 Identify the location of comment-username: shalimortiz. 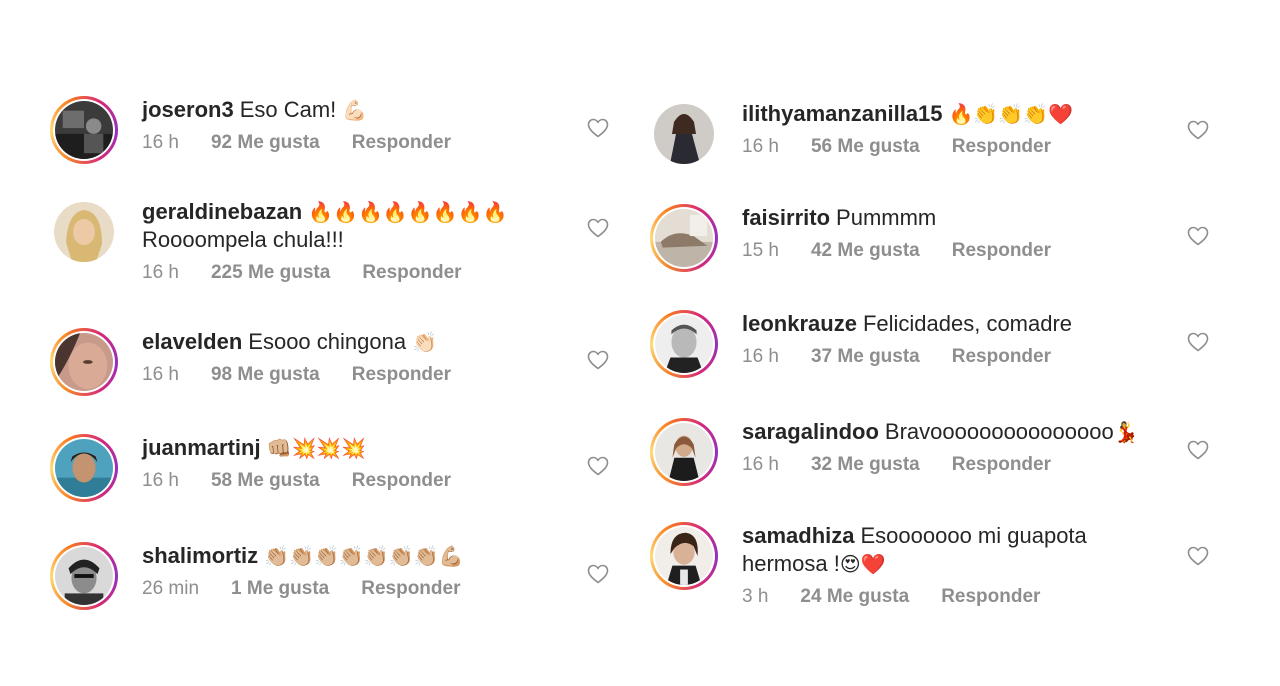
(200, 555).